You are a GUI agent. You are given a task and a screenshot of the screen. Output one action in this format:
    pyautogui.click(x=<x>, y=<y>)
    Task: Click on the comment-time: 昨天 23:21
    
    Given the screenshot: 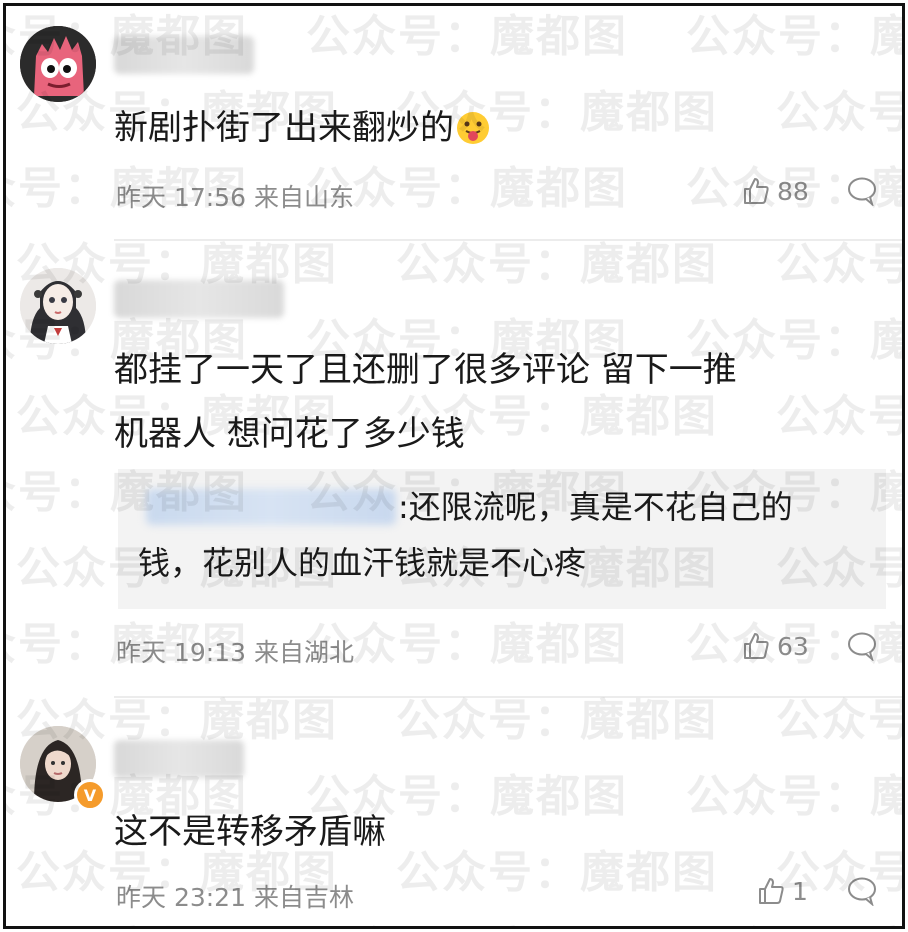 What is the action you would take?
    pyautogui.click(x=181, y=897)
    